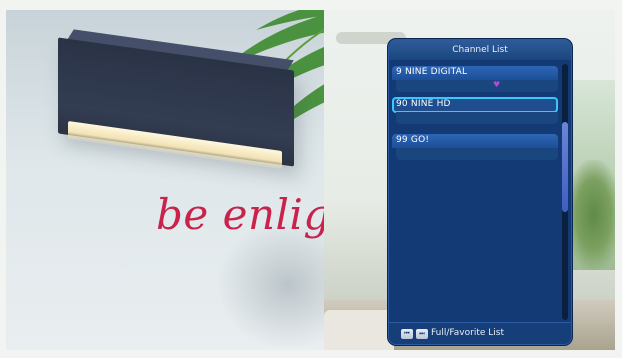 The width and height of the screenshot is (622, 358). I want to click on skip-back-icon: ⏮, so click(407, 334).